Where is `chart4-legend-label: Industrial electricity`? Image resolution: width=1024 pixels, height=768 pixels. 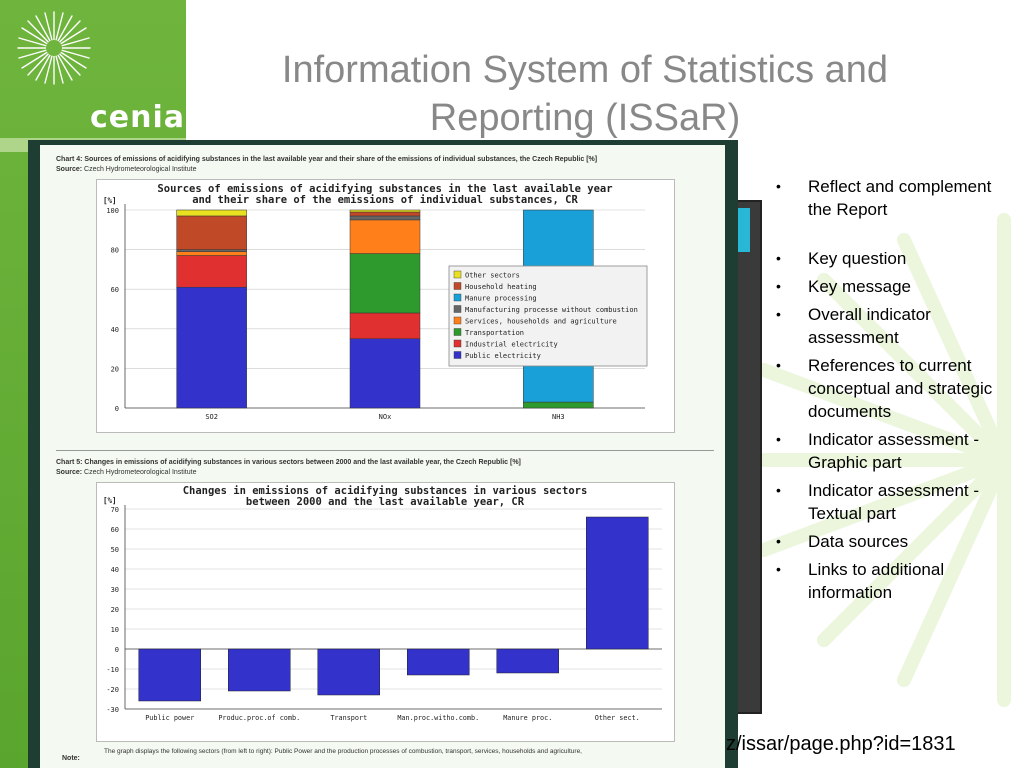
chart4-legend-label: Industrial electricity is located at coordinates (511, 345).